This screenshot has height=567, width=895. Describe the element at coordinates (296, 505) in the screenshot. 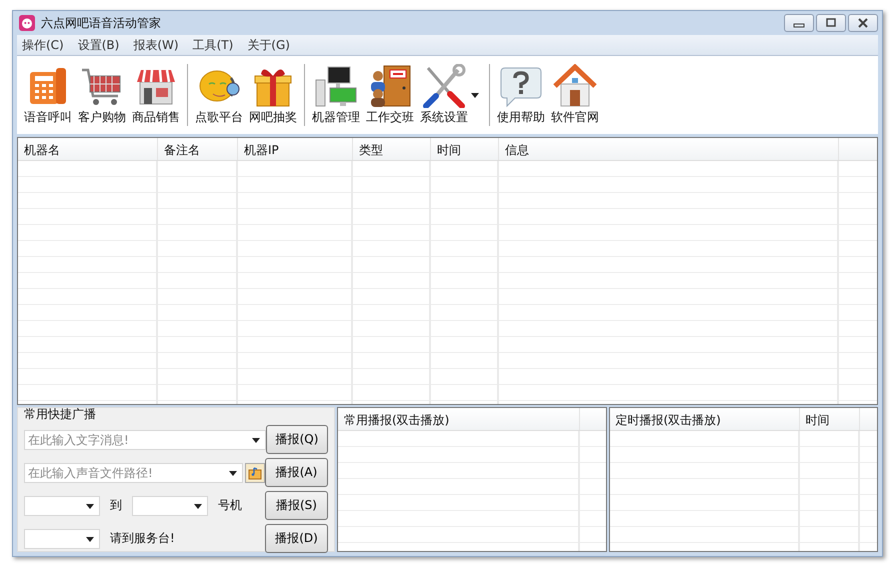

I see `broadcast-button: 播报(S)` at that location.